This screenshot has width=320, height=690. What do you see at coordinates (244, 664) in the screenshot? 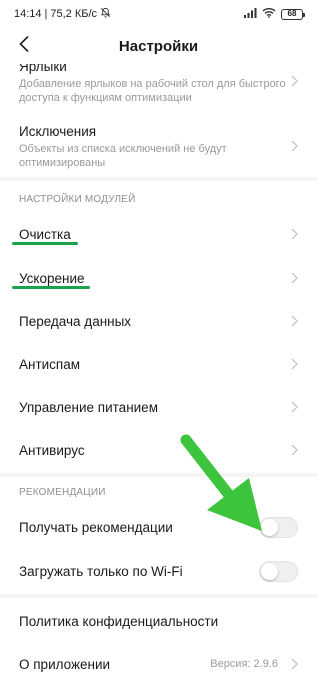
I see `version-label: Версия: 2.9.6` at bounding box center [244, 664].